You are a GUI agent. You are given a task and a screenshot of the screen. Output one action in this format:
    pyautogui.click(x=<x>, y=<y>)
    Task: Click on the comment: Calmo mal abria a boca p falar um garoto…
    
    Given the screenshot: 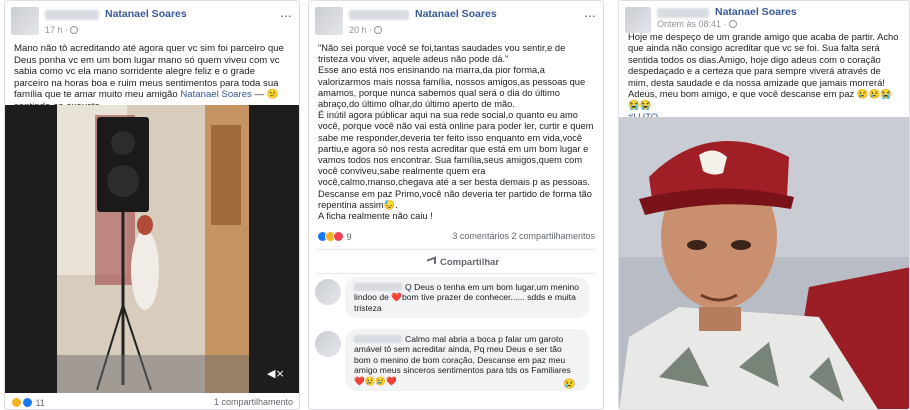 What is the action you would take?
    pyautogui.click(x=456, y=361)
    